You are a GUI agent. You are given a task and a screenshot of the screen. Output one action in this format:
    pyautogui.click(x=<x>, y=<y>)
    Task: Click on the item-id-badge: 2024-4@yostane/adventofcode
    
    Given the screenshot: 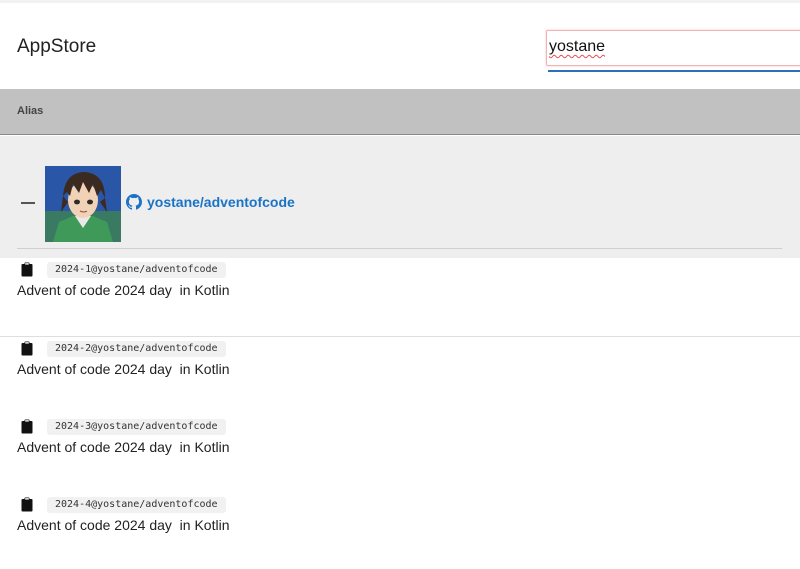 What is the action you would take?
    pyautogui.click(x=136, y=505)
    